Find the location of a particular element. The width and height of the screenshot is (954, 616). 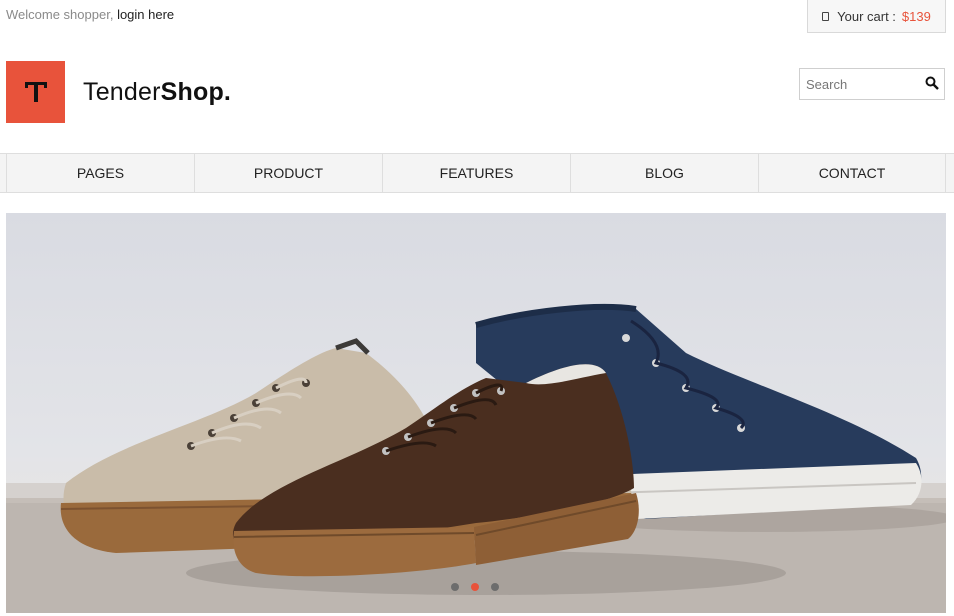

logo-t-icon is located at coordinates (36, 92).